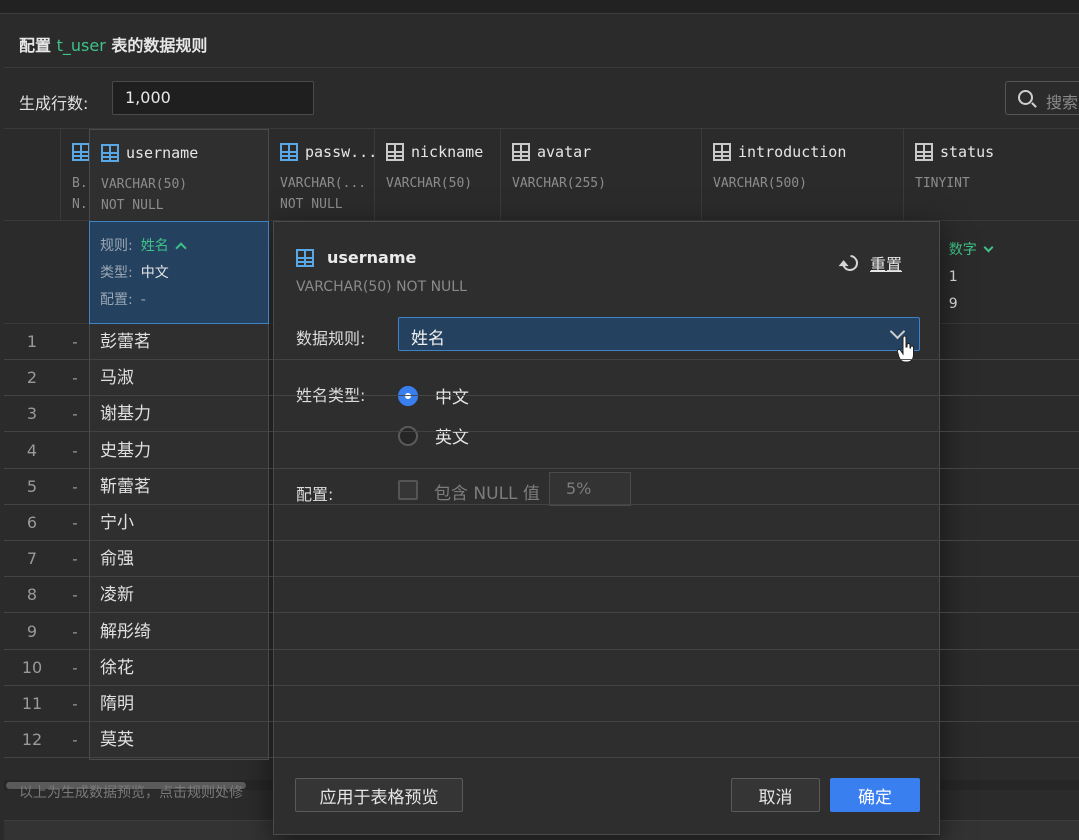 Image resolution: width=1079 pixels, height=840 pixels. What do you see at coordinates (1042, 98) in the screenshot?
I see `column-search-input: 搜索` at bounding box center [1042, 98].